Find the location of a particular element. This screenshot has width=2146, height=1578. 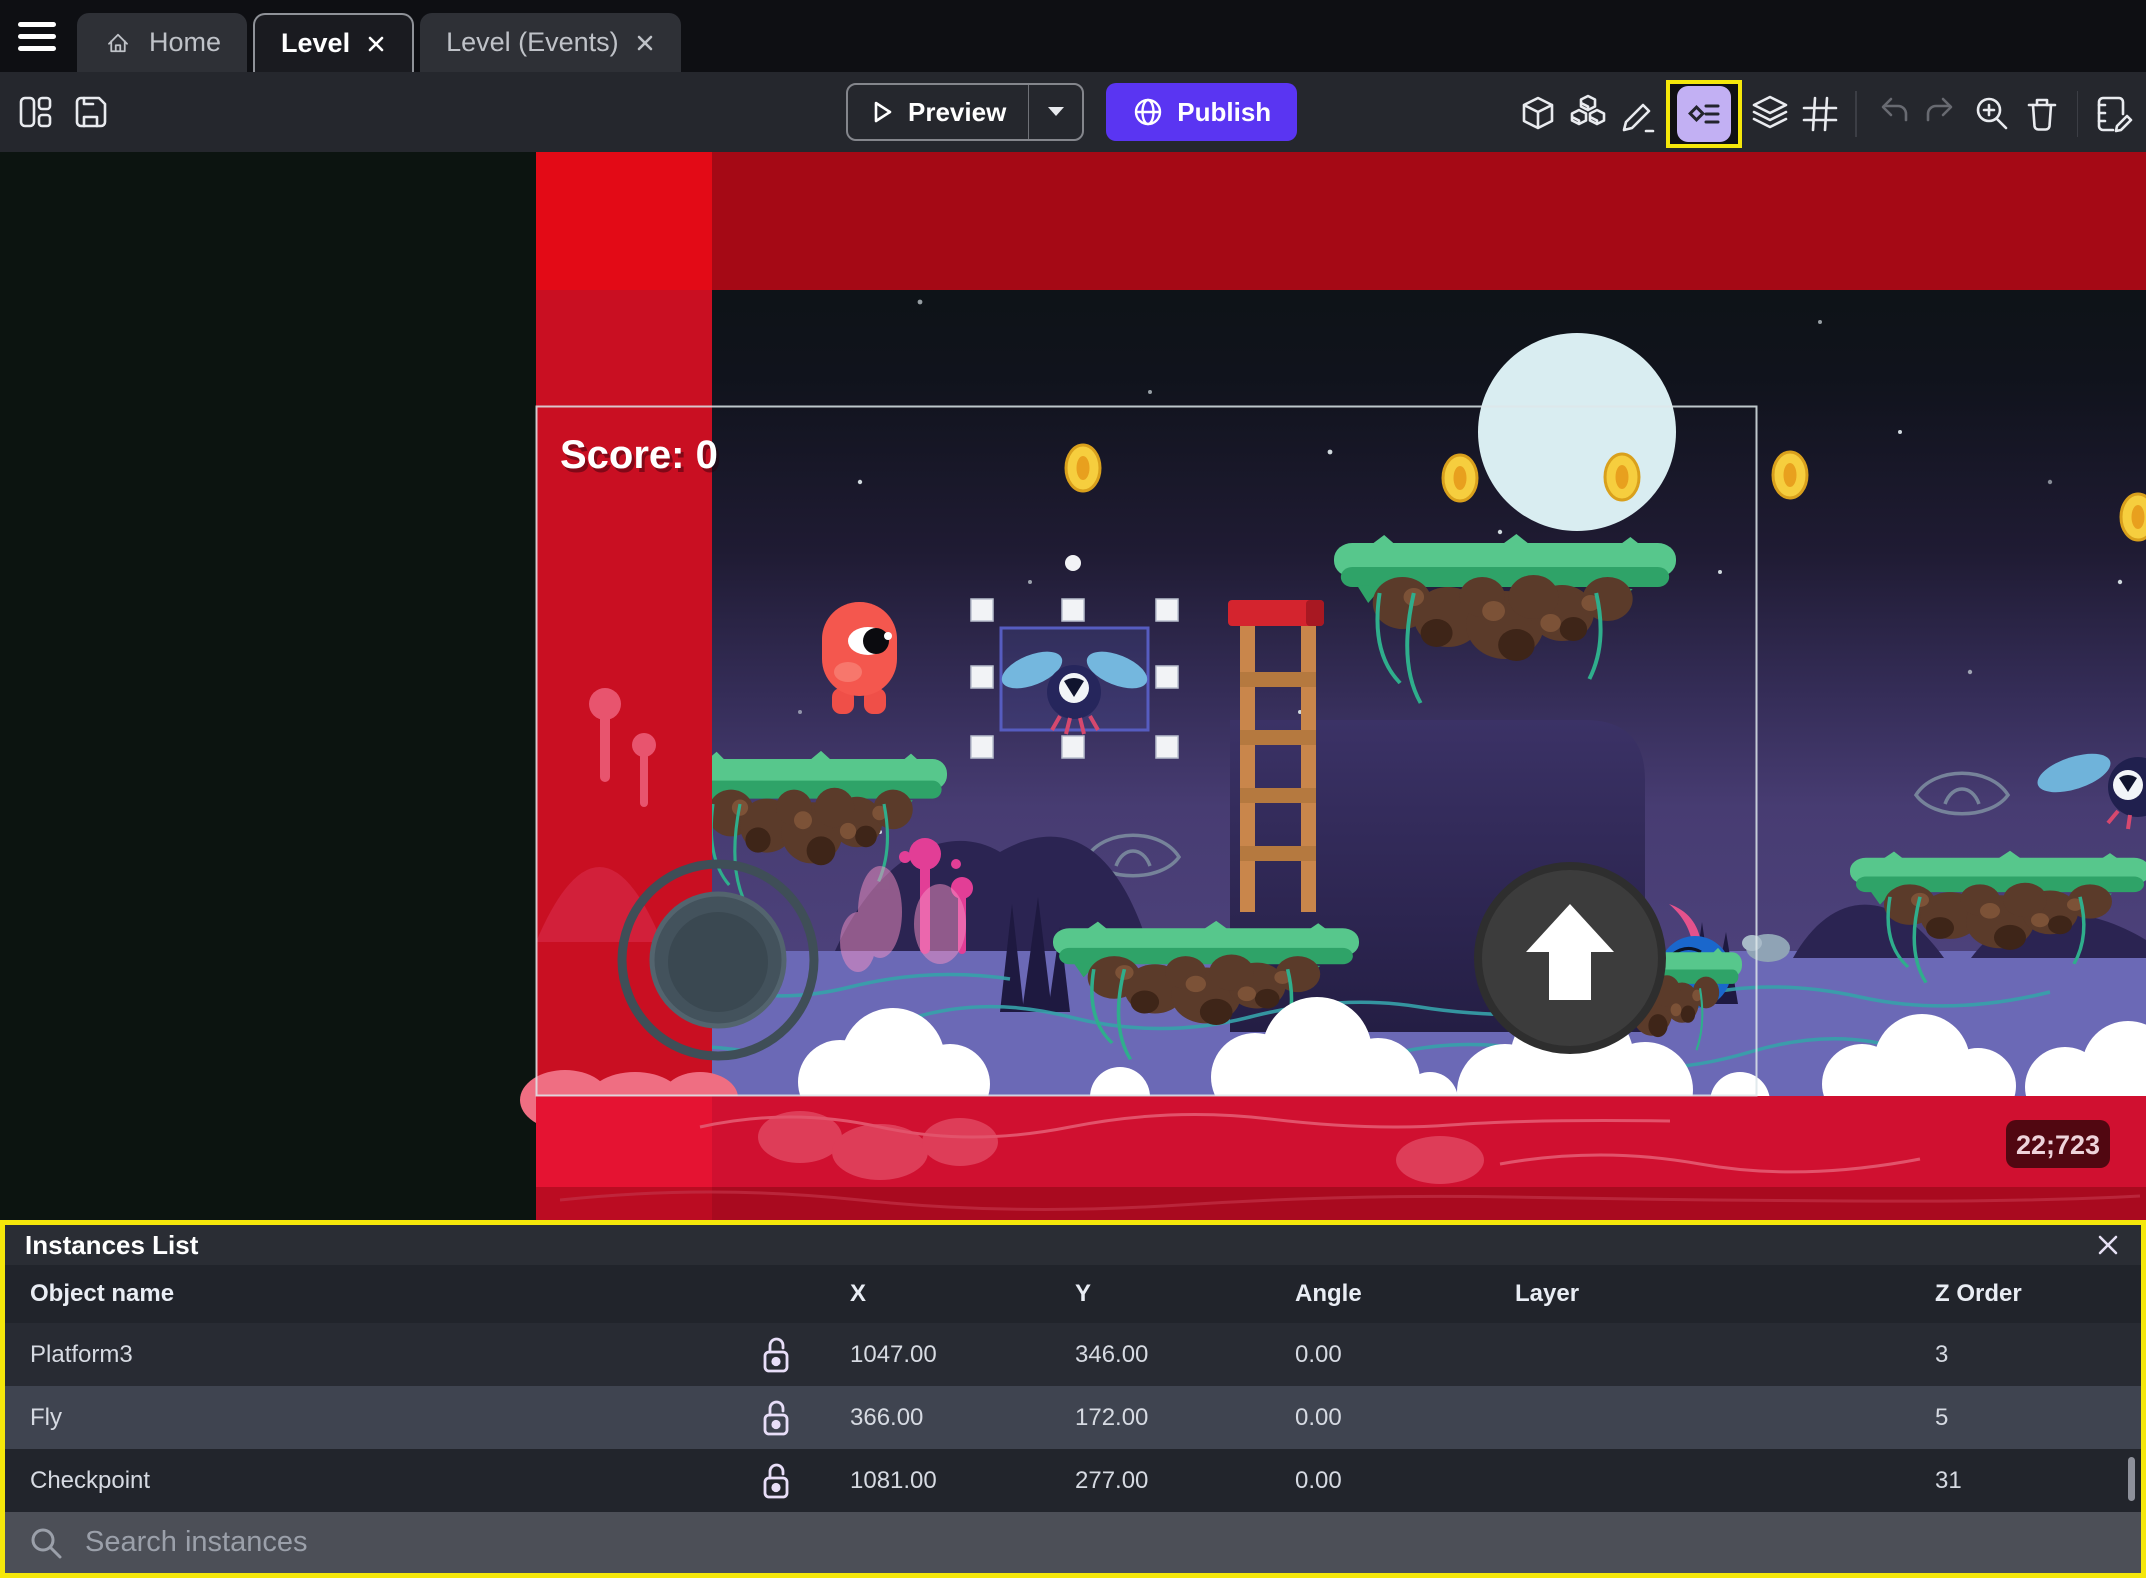

preview-button: Preview is located at coordinates (965, 112).